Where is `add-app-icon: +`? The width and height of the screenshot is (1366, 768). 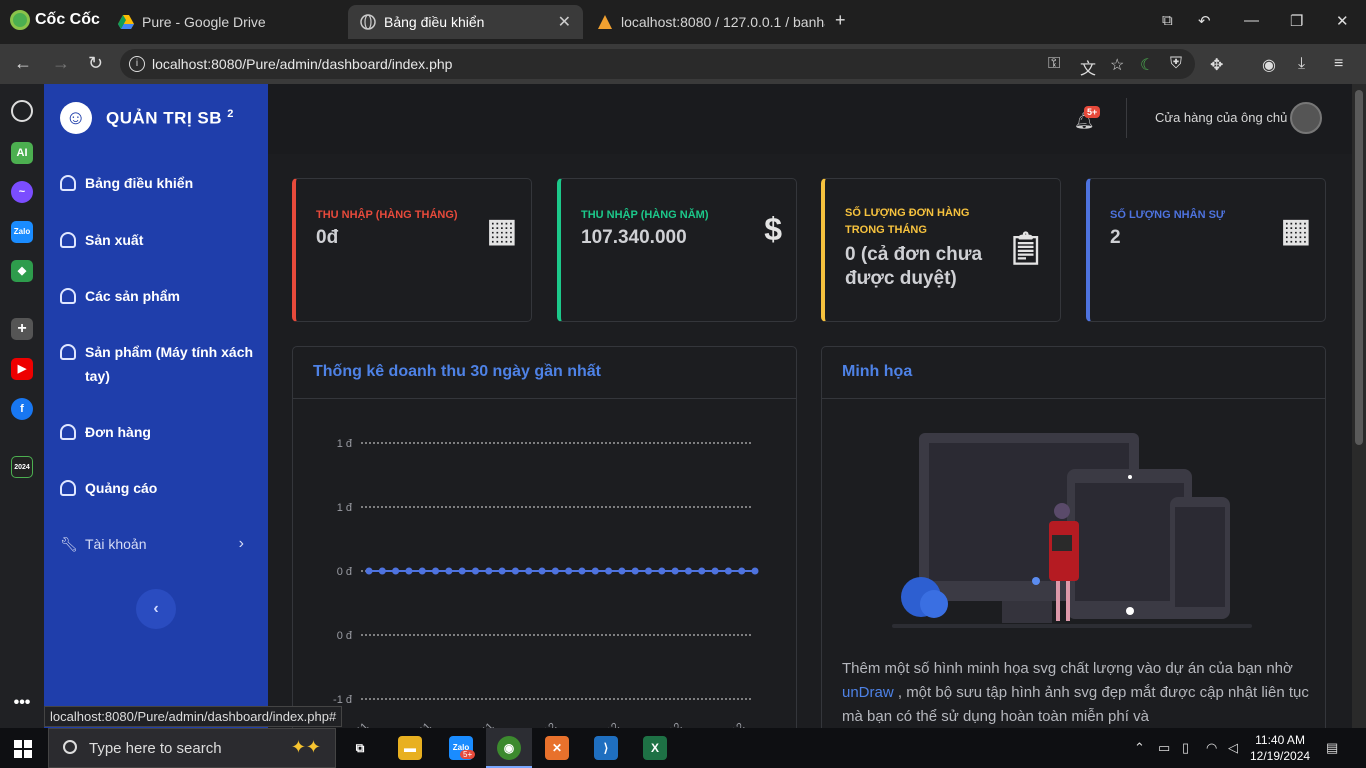
add-app-icon: + is located at coordinates (22, 329).